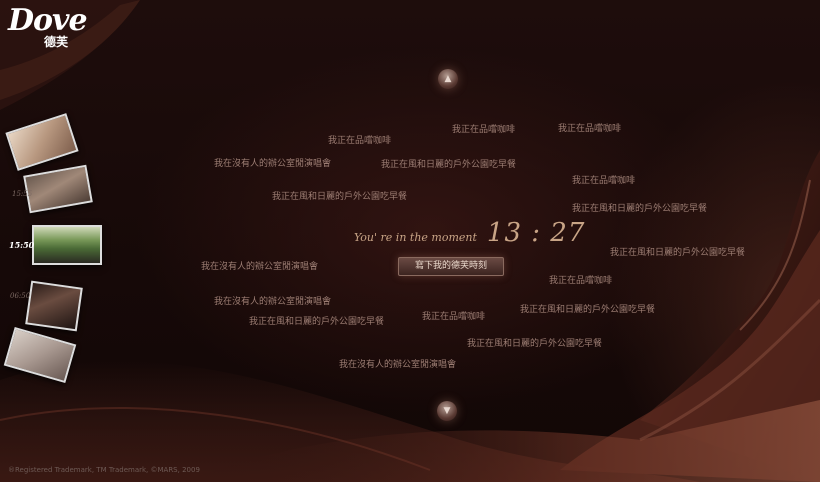 This screenshot has width=820, height=500. Describe the element at coordinates (56, 42) in the screenshot. I see `logo-chinese: 德芙` at that location.